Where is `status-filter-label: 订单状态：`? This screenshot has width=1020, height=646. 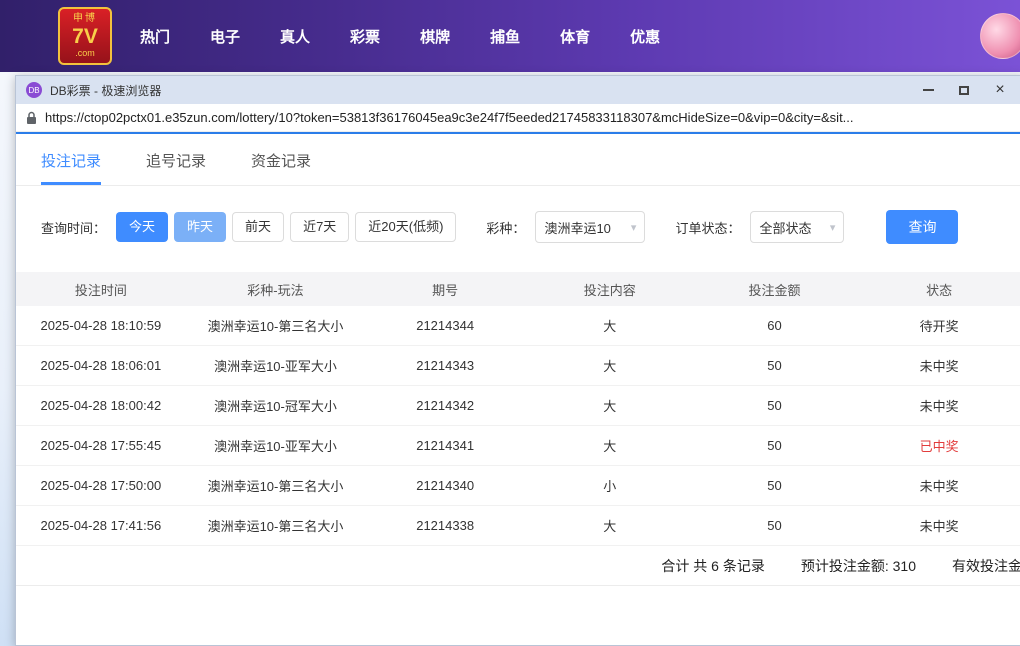
status-filter-label: 订单状态： is located at coordinates (708, 228).